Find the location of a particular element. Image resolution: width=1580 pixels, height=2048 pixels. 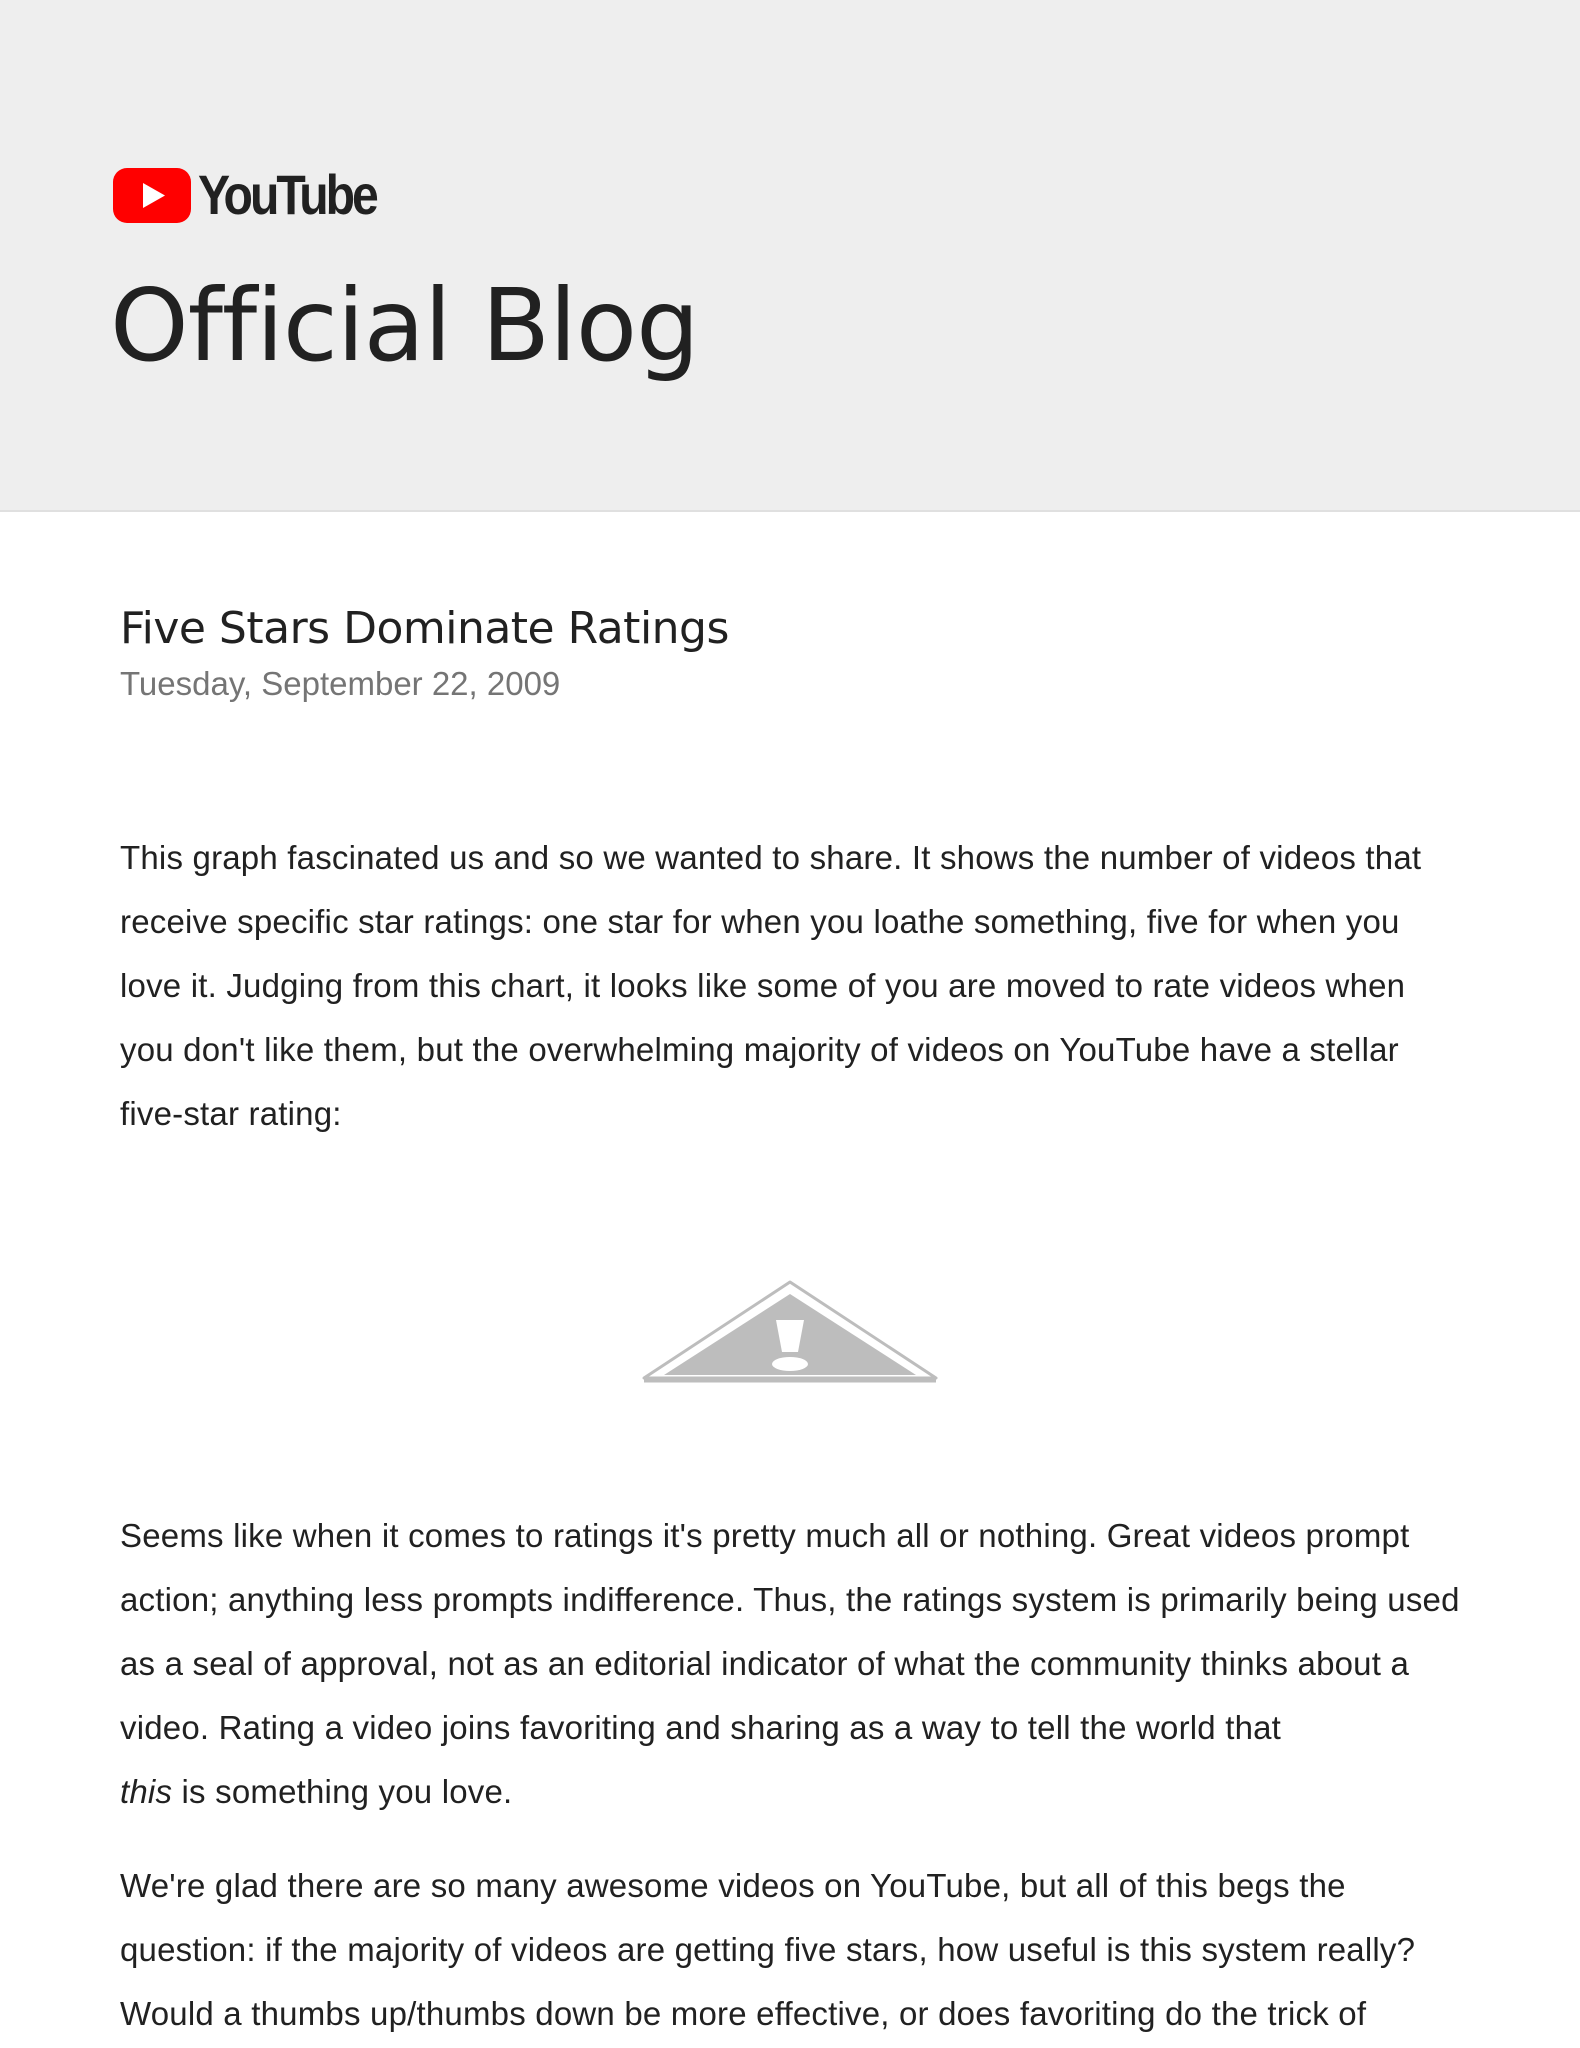

post-image is located at coordinates (790, 1355).